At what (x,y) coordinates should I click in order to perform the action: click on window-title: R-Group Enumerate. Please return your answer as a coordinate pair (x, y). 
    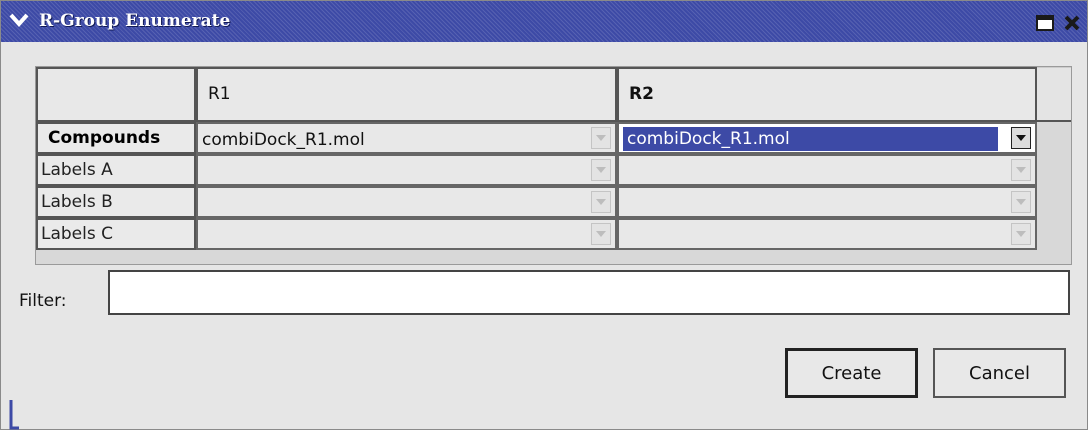
    Looking at the image, I should click on (135, 21).